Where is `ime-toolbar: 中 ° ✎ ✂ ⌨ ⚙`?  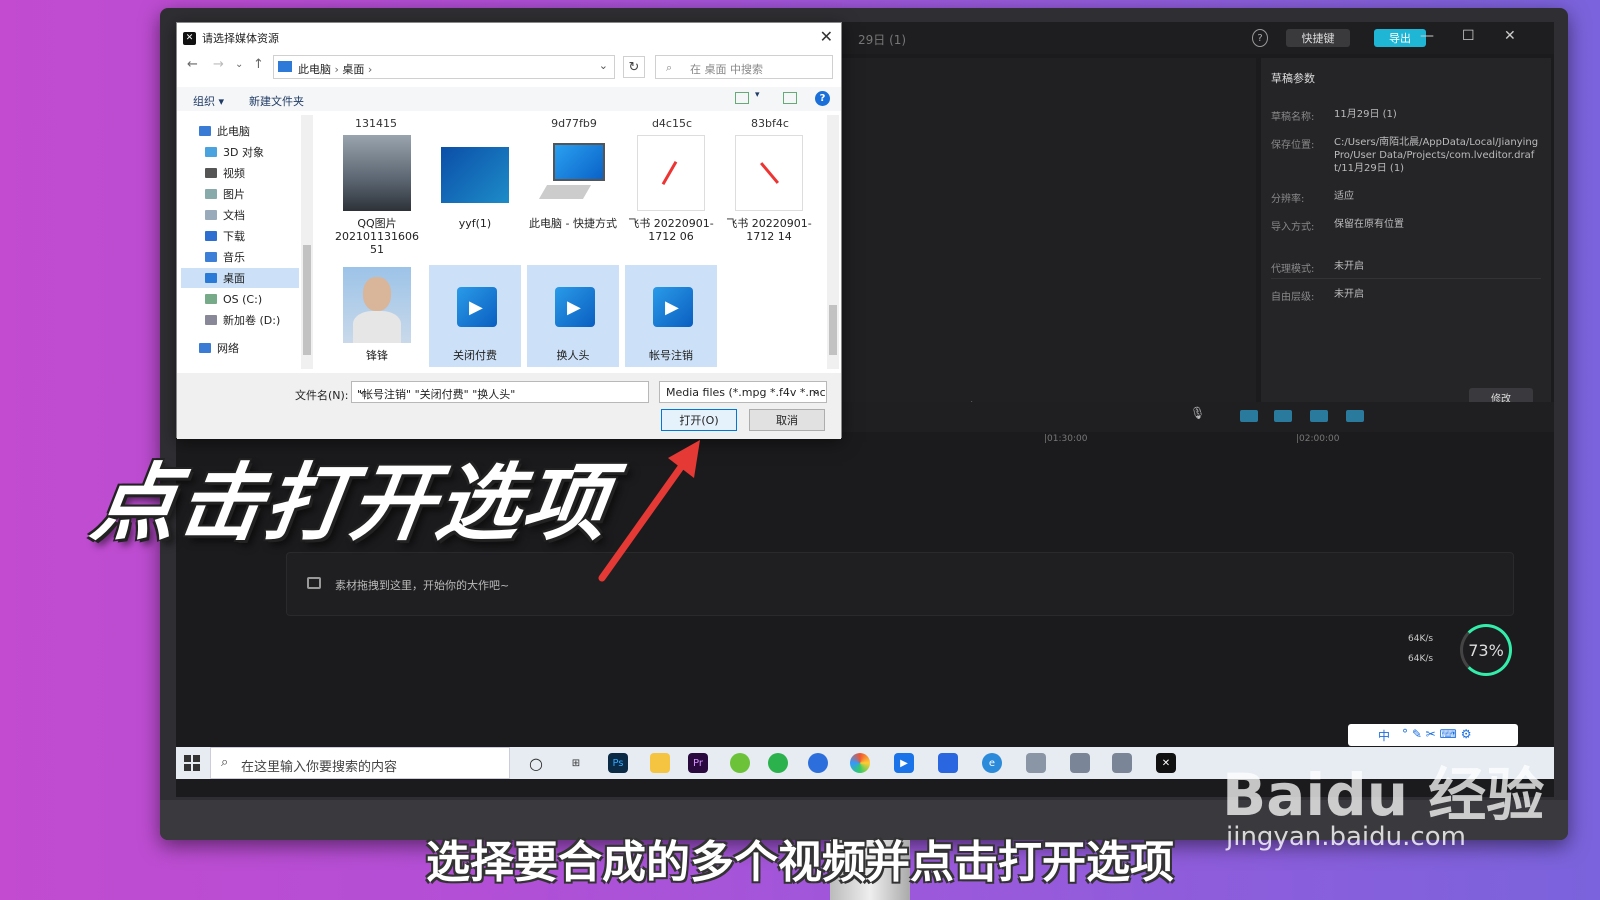 ime-toolbar: 中 ° ✎ ✂ ⌨ ⚙ is located at coordinates (1433, 735).